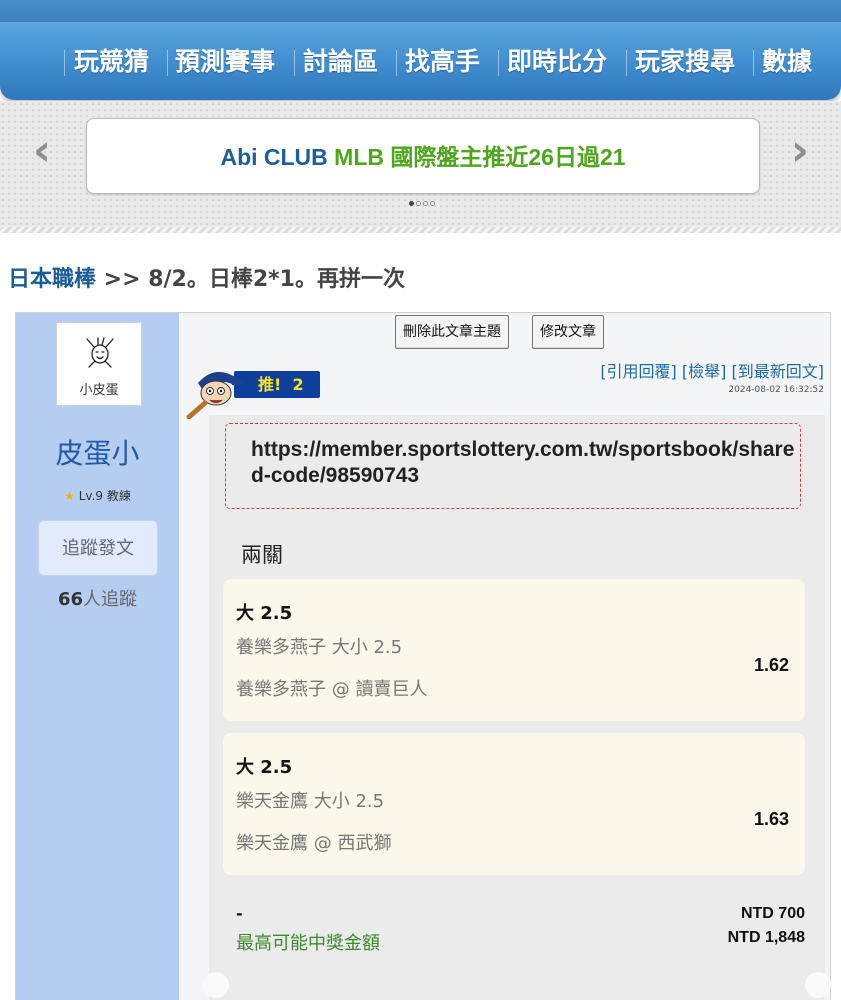 This screenshot has height=1000, width=841. What do you see at coordinates (771, 665) in the screenshot?
I see `bet-odds: 1.62` at bounding box center [771, 665].